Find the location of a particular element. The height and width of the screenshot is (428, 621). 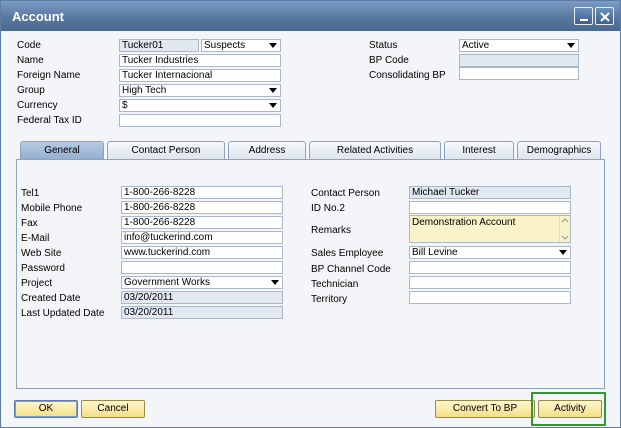

email-field: info@tuckerind.com is located at coordinates (202, 237).